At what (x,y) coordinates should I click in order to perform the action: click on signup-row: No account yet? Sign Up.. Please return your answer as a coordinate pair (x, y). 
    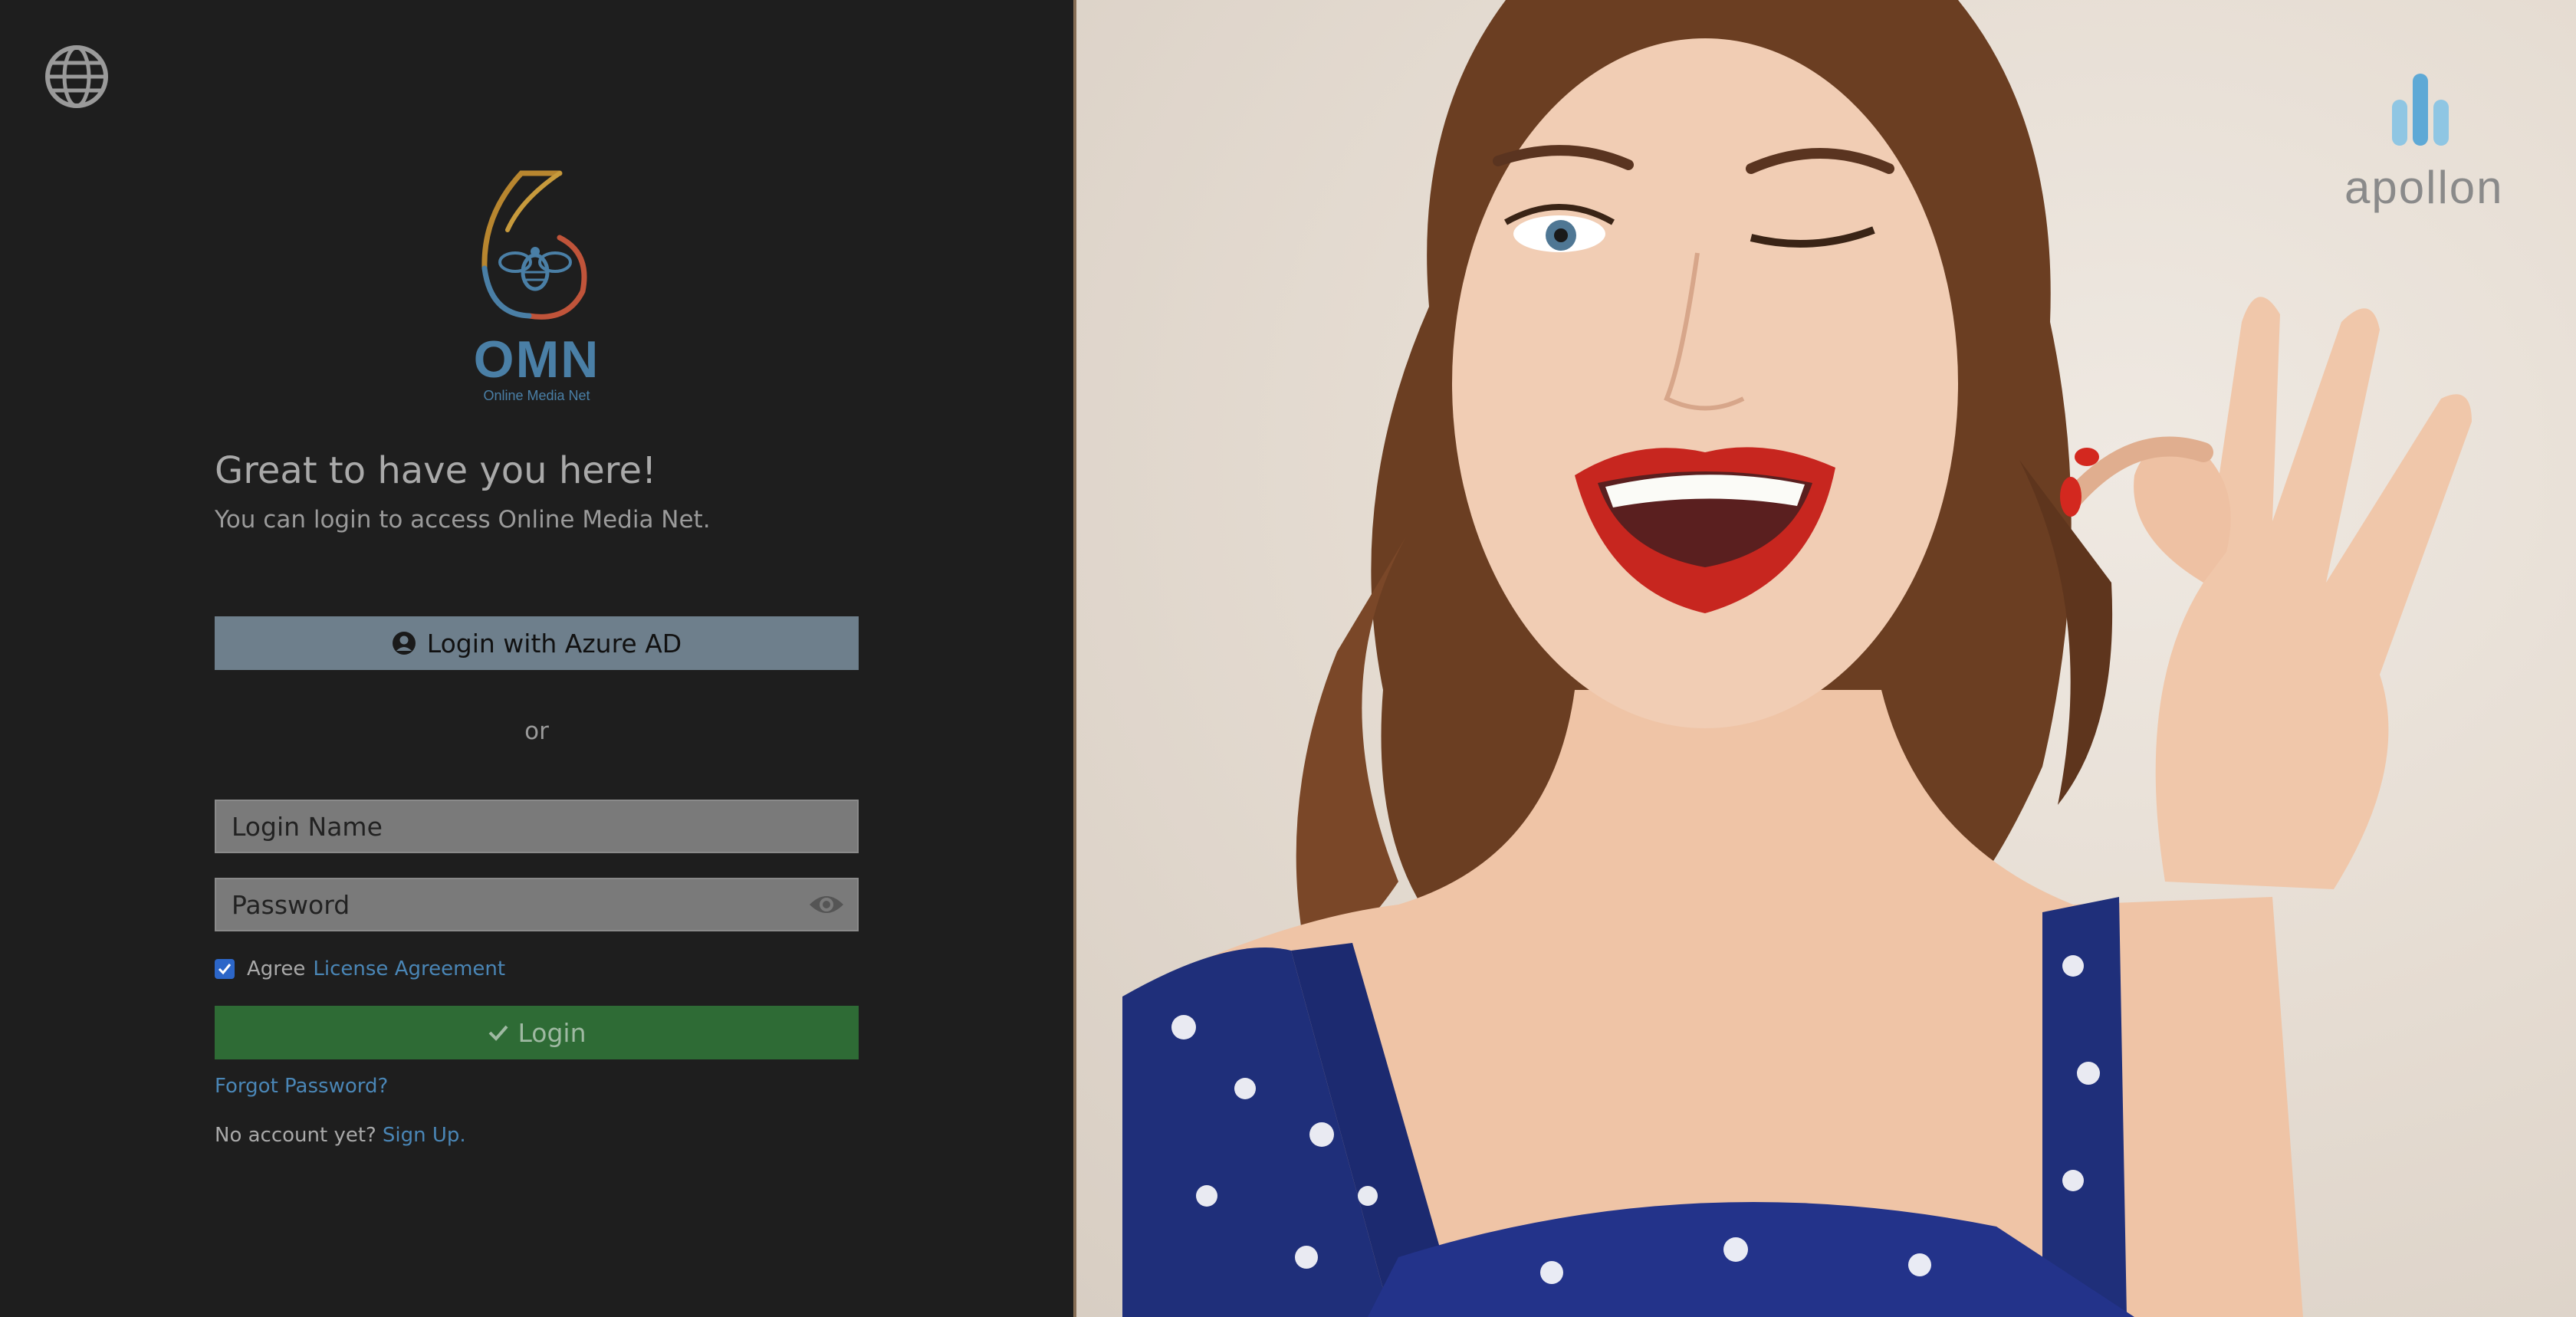
    Looking at the image, I should click on (340, 1135).